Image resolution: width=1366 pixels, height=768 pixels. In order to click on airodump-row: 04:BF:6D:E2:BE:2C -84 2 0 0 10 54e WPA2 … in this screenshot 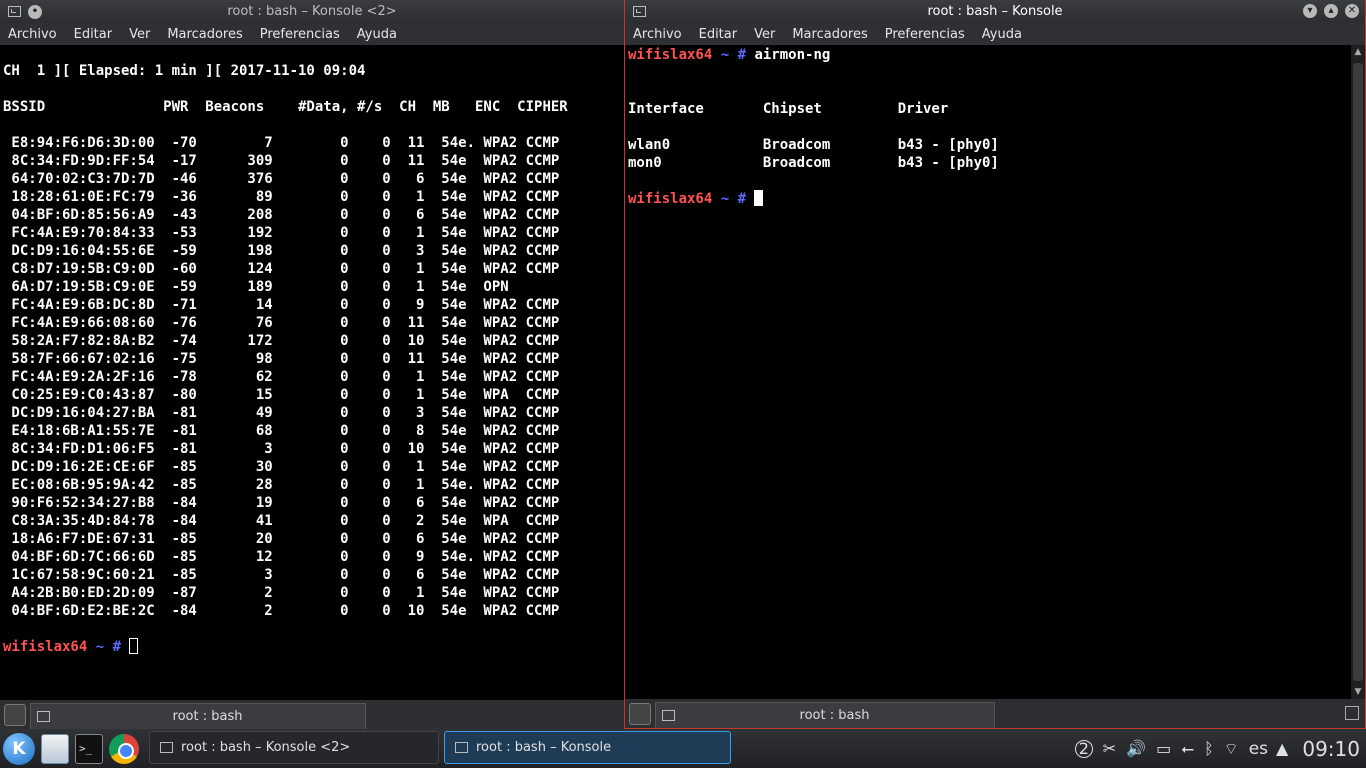, I will do `click(294, 611)`.